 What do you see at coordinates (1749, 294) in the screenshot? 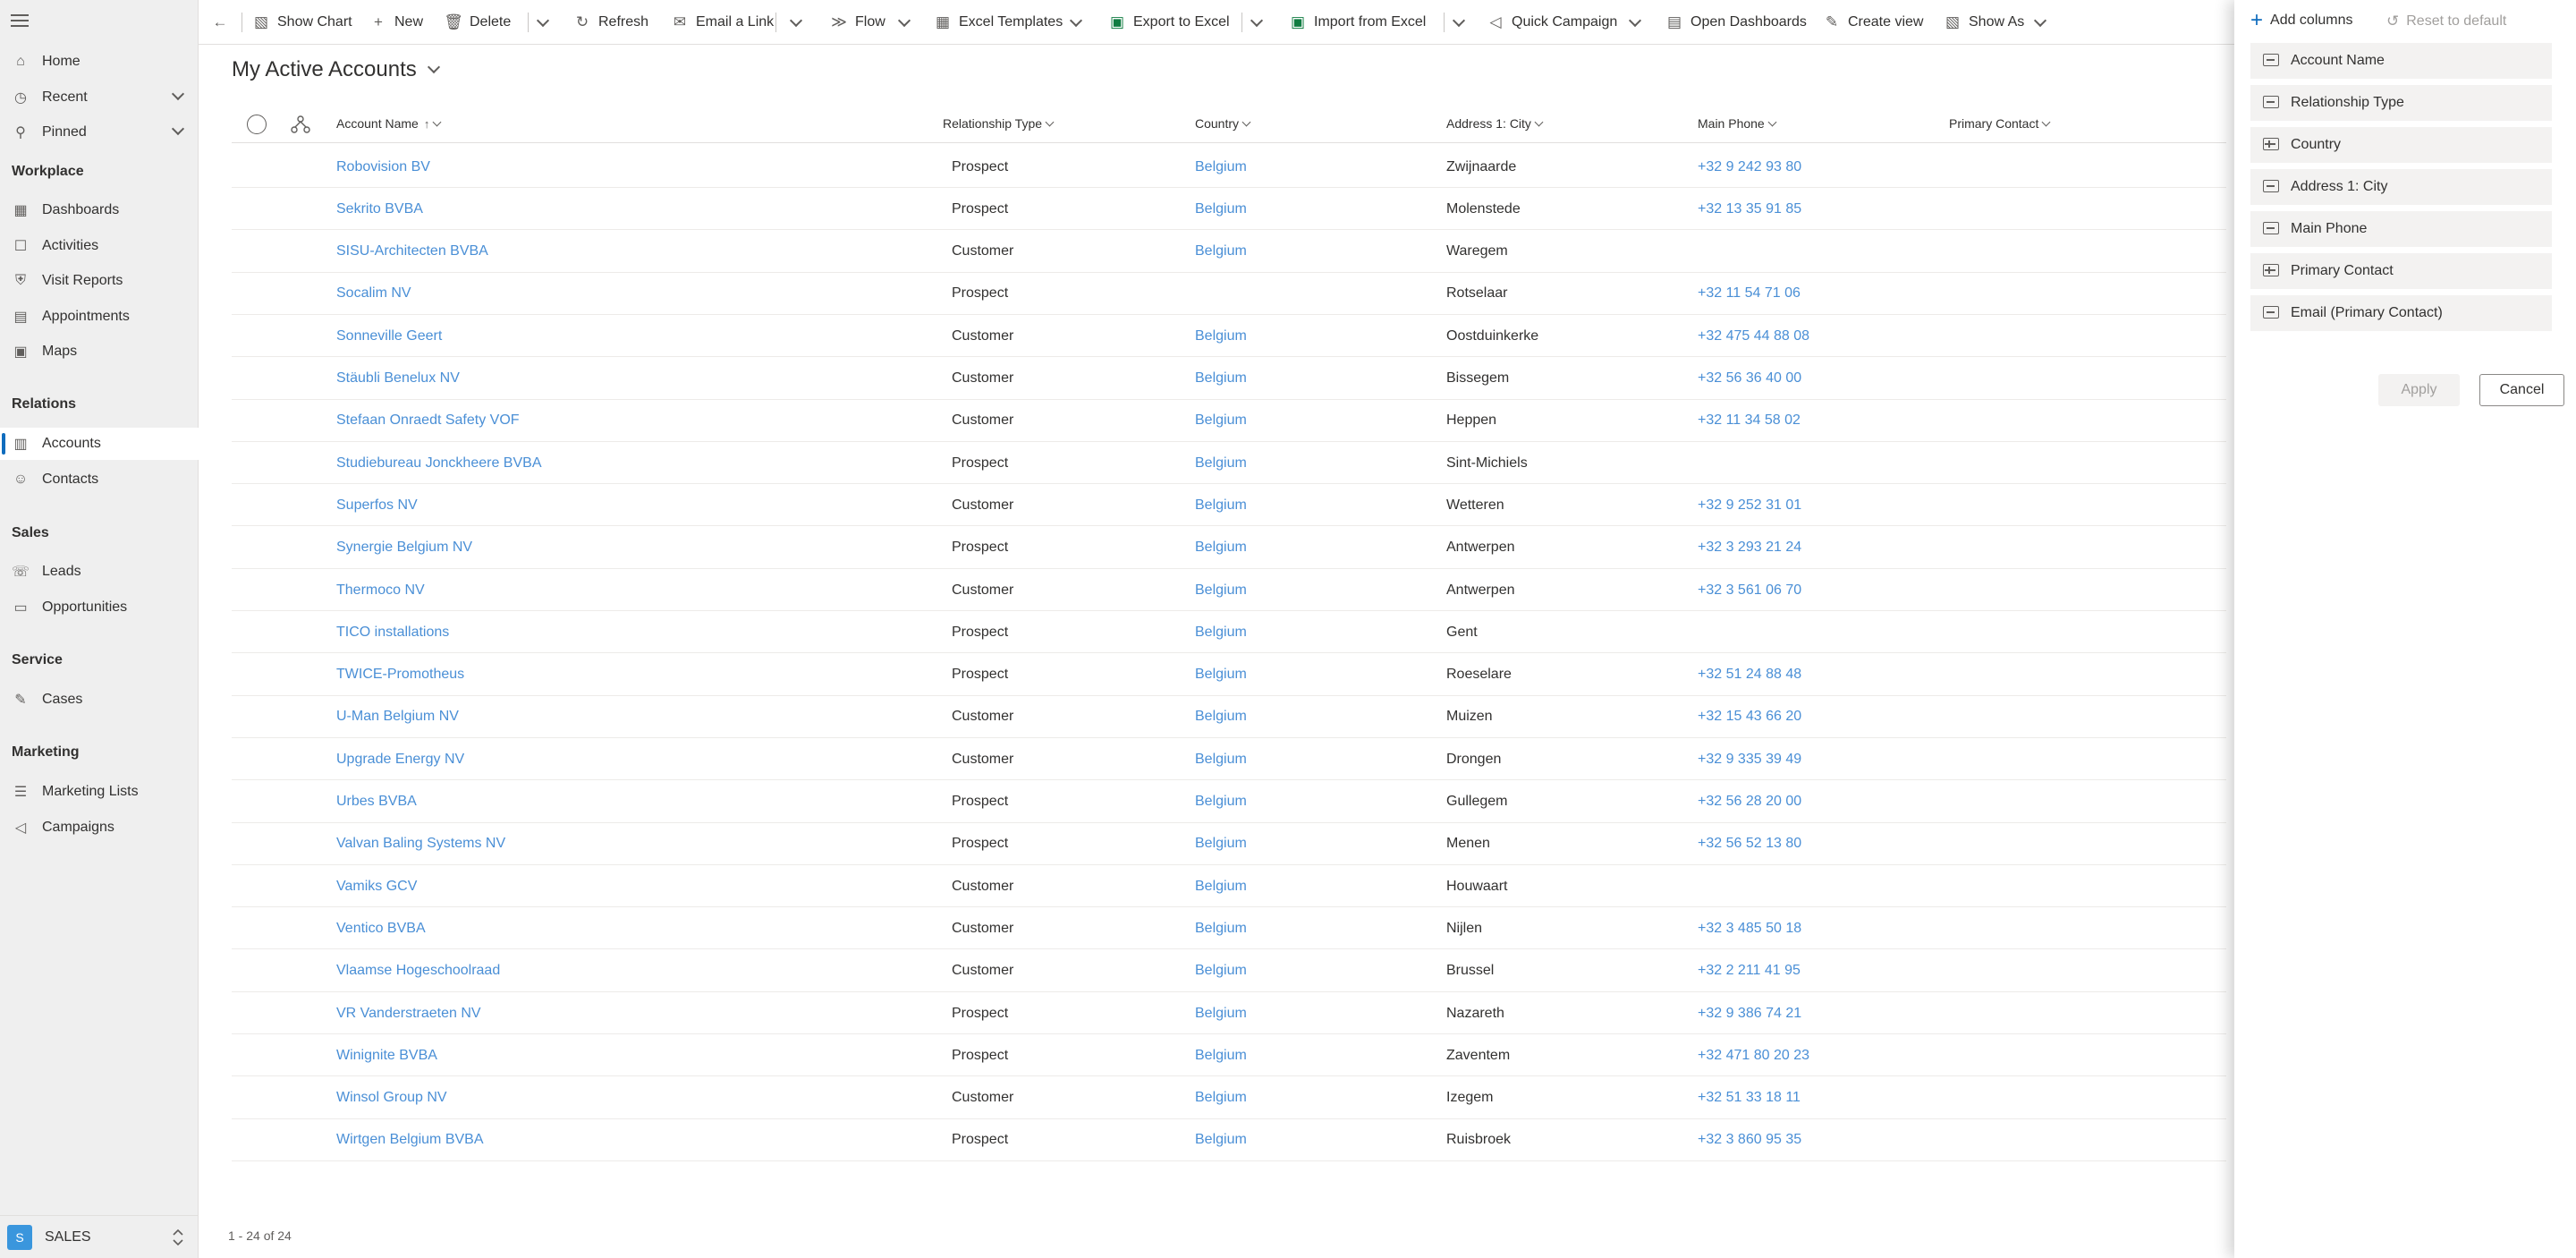
I see `phone-link: +32 11 54 71 06` at bounding box center [1749, 294].